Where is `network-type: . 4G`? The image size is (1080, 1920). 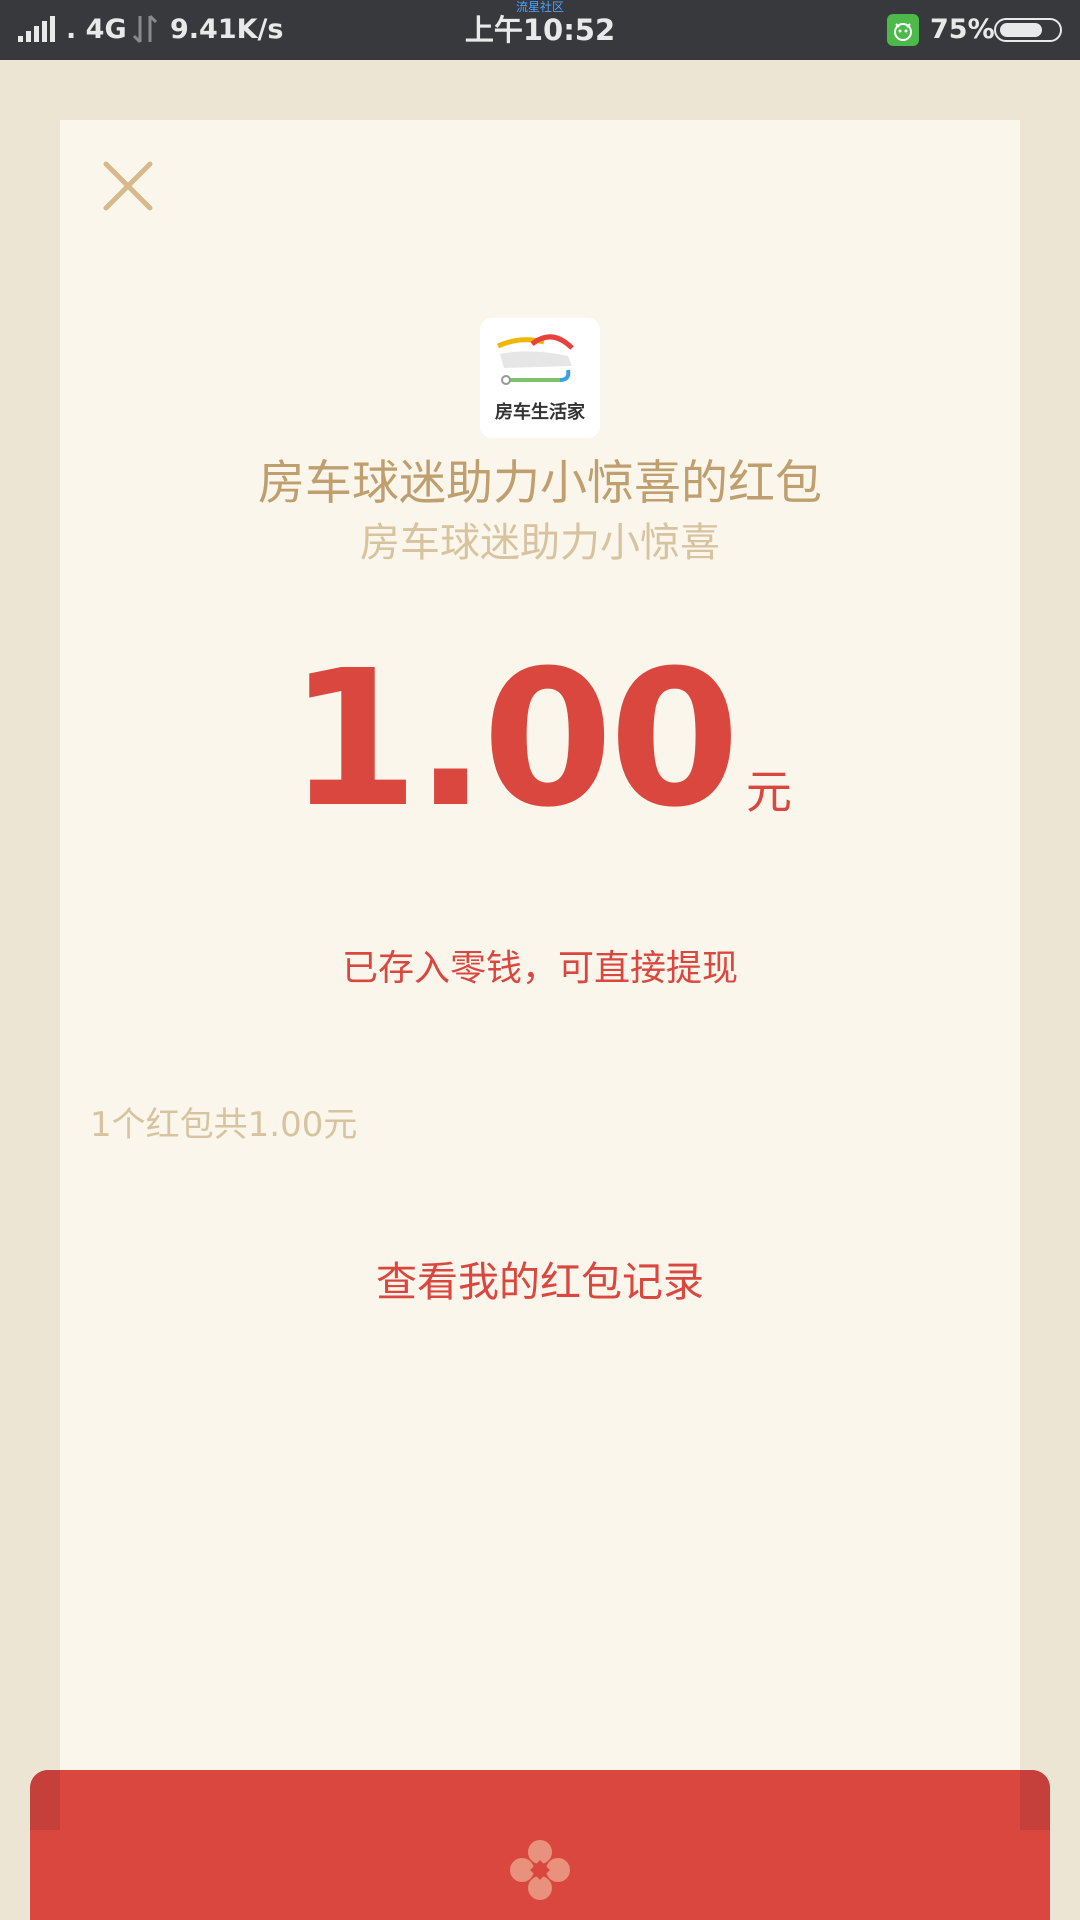 network-type: . 4G is located at coordinates (96, 29).